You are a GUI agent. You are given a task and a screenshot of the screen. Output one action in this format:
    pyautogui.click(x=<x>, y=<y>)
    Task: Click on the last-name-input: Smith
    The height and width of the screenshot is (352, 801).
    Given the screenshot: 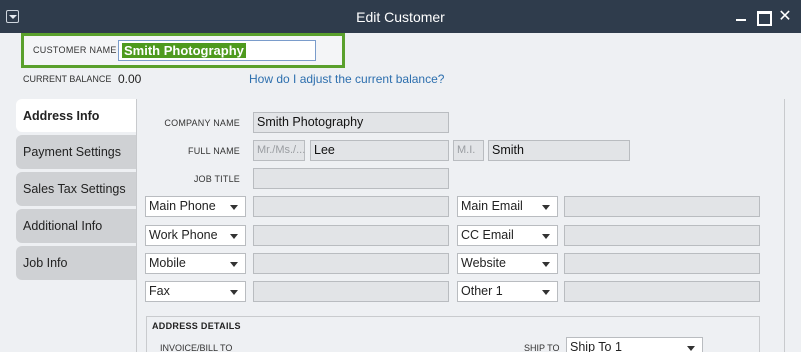 What is the action you would take?
    pyautogui.click(x=559, y=150)
    